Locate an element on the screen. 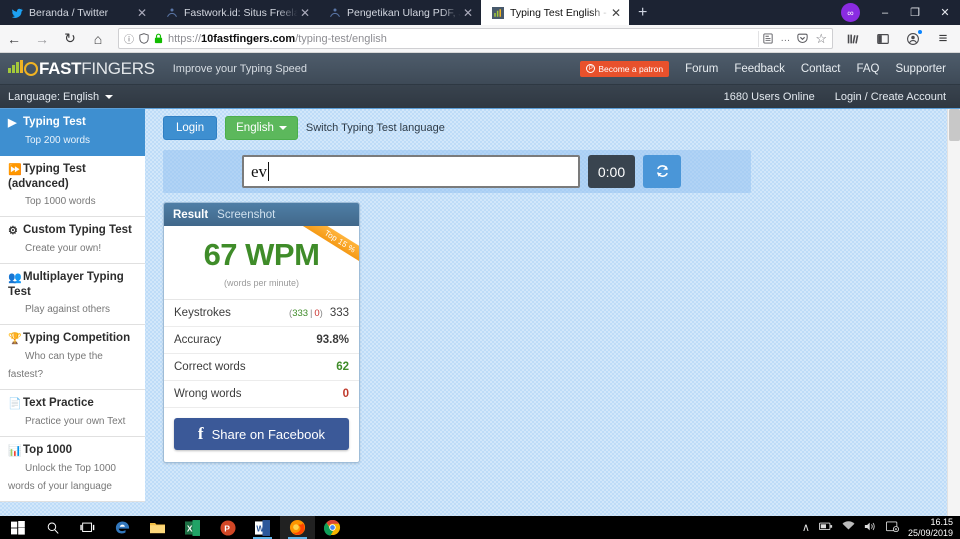  page-info-icon: ⓘ is located at coordinates (129, 38).